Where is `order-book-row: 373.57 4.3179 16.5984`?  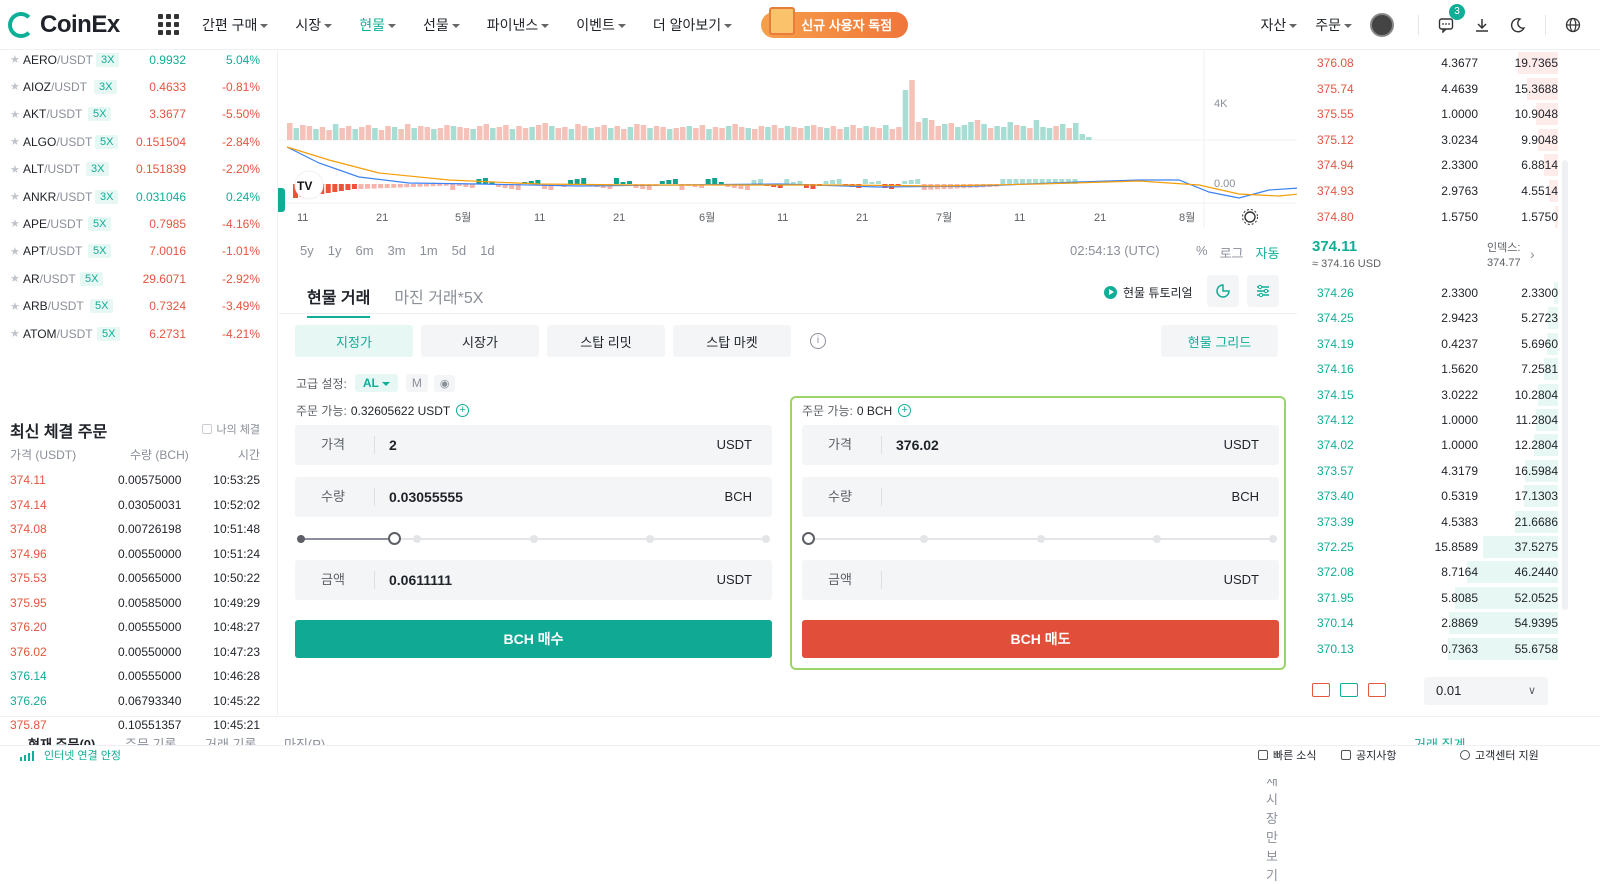 order-book-row: 373.57 4.3179 16.5984 is located at coordinates (1428, 471).